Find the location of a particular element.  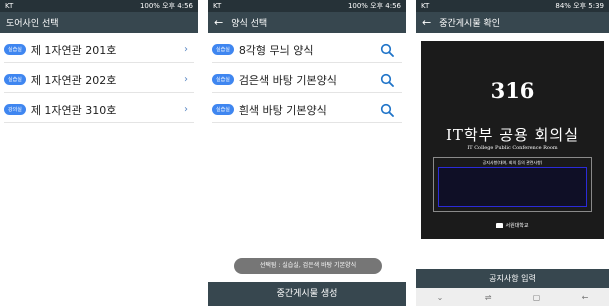

selection-toast: 선택됨 : 실습실, 검은색 바탕 기본양식 is located at coordinates (308, 266).